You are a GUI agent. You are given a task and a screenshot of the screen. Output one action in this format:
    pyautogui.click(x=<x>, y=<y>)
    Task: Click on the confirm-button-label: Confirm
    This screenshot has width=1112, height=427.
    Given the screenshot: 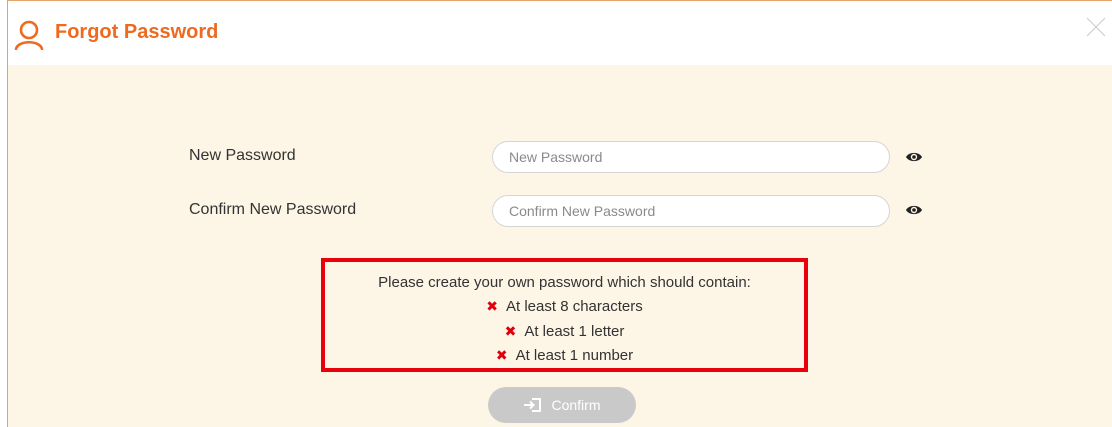 What is the action you would take?
    pyautogui.click(x=576, y=405)
    